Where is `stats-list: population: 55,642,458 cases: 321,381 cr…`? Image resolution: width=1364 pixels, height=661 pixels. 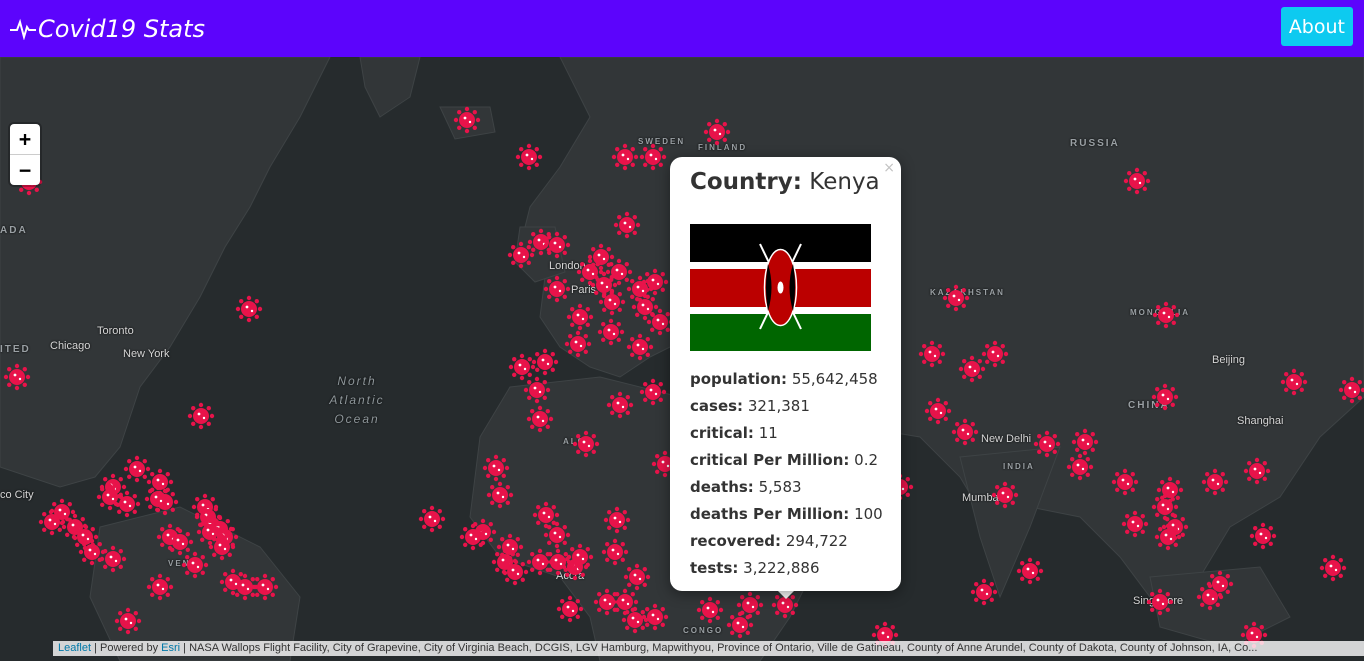 stats-list: population: 55,642,458 cases: 321,381 cr… is located at coordinates (786, 474).